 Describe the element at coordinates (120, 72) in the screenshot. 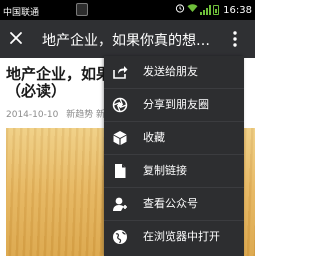

I see `share-arrow-icon` at that location.